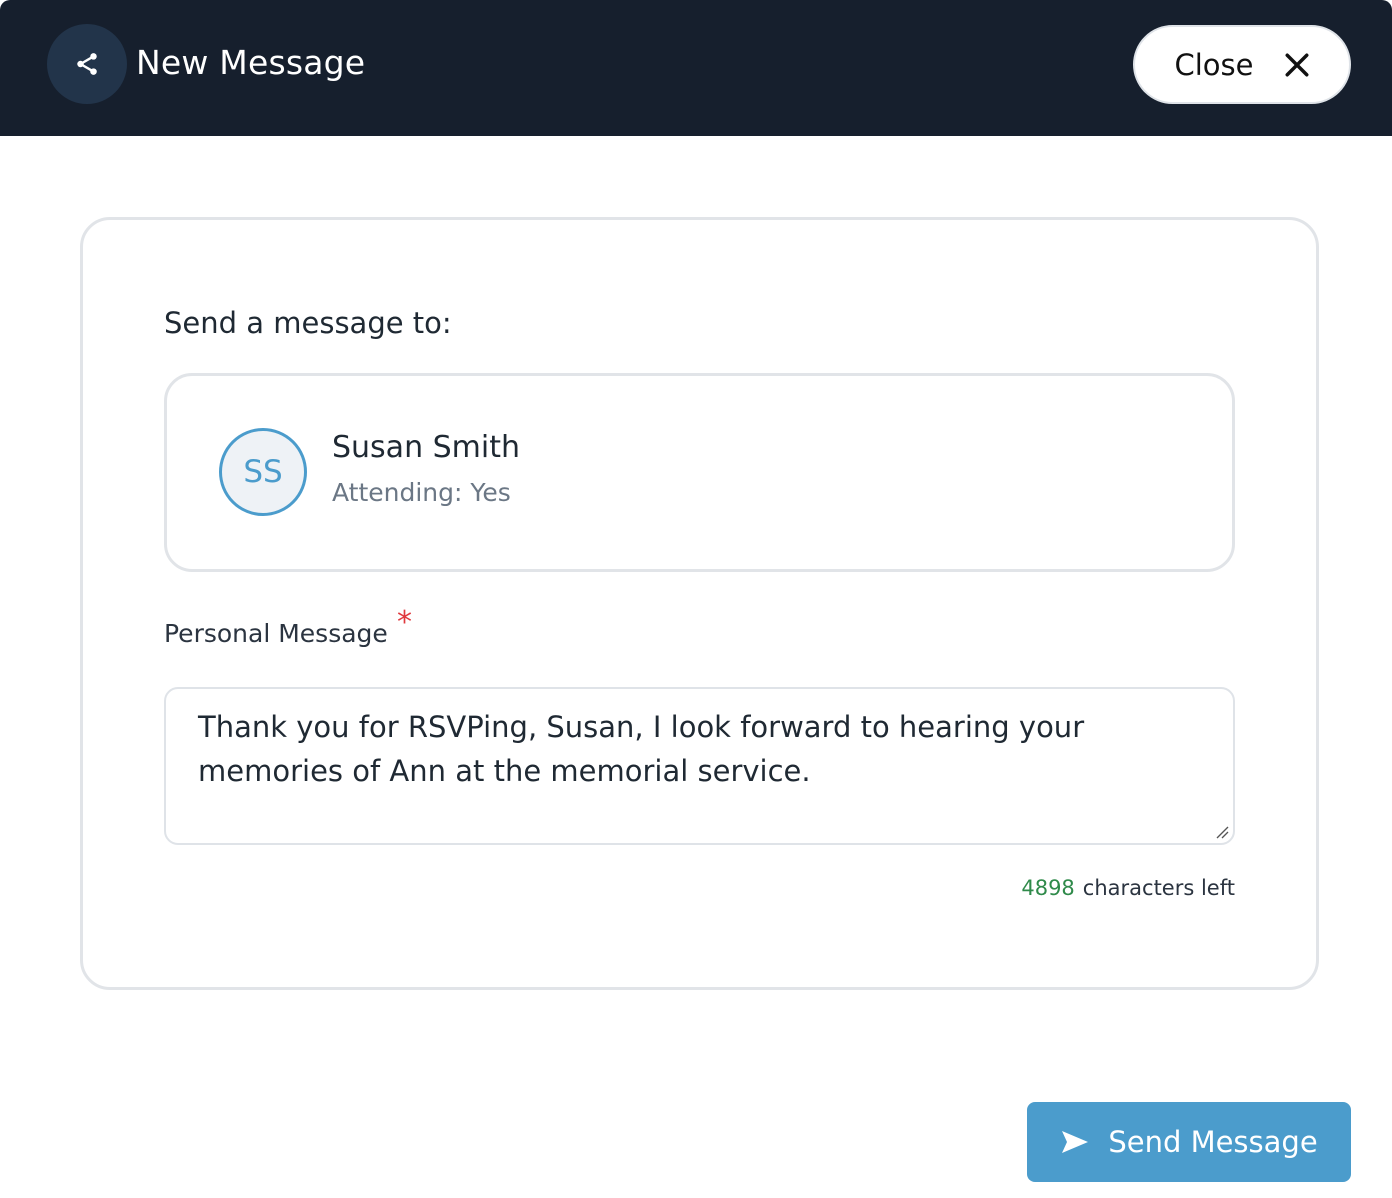  I want to click on recipient-status: Attending: Yes, so click(421, 492).